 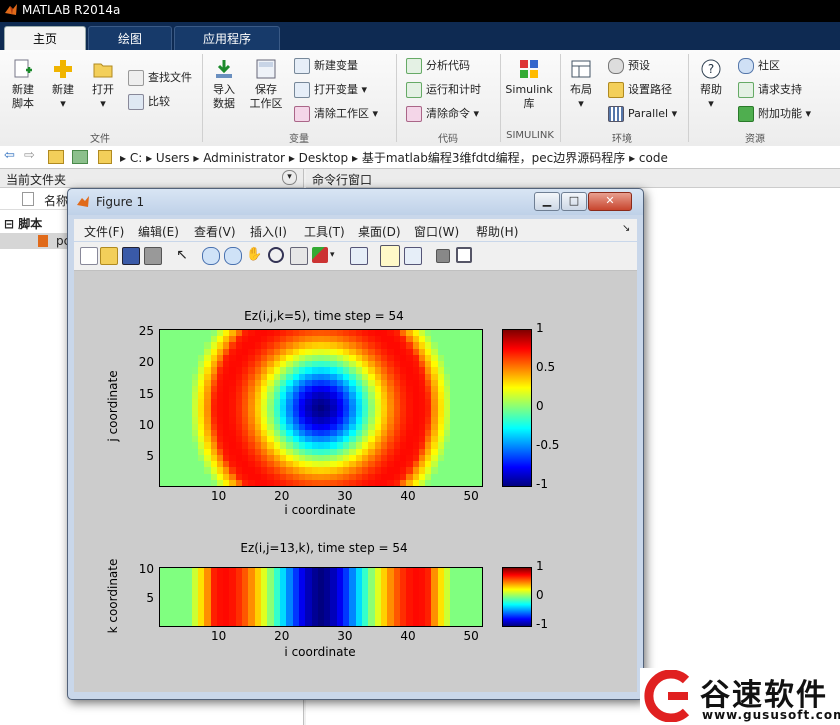 I want to click on breadcrumb-drive: C:, so click(x=136, y=158).